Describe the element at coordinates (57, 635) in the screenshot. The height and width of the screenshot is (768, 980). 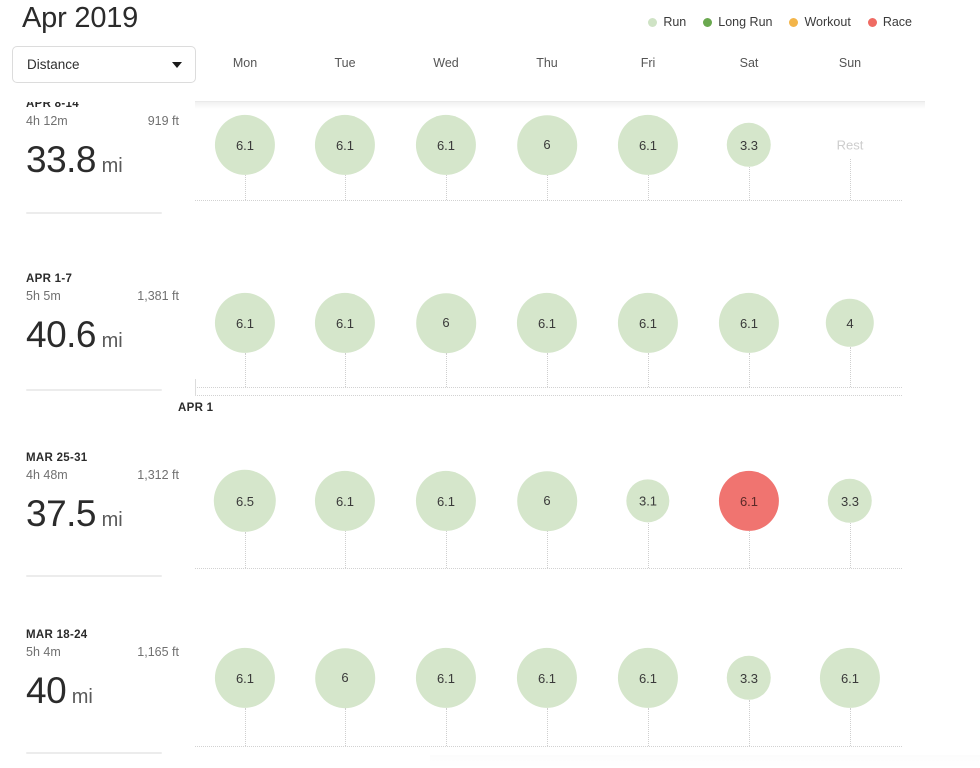
I see `week-range-label: MAR 18-24` at that location.